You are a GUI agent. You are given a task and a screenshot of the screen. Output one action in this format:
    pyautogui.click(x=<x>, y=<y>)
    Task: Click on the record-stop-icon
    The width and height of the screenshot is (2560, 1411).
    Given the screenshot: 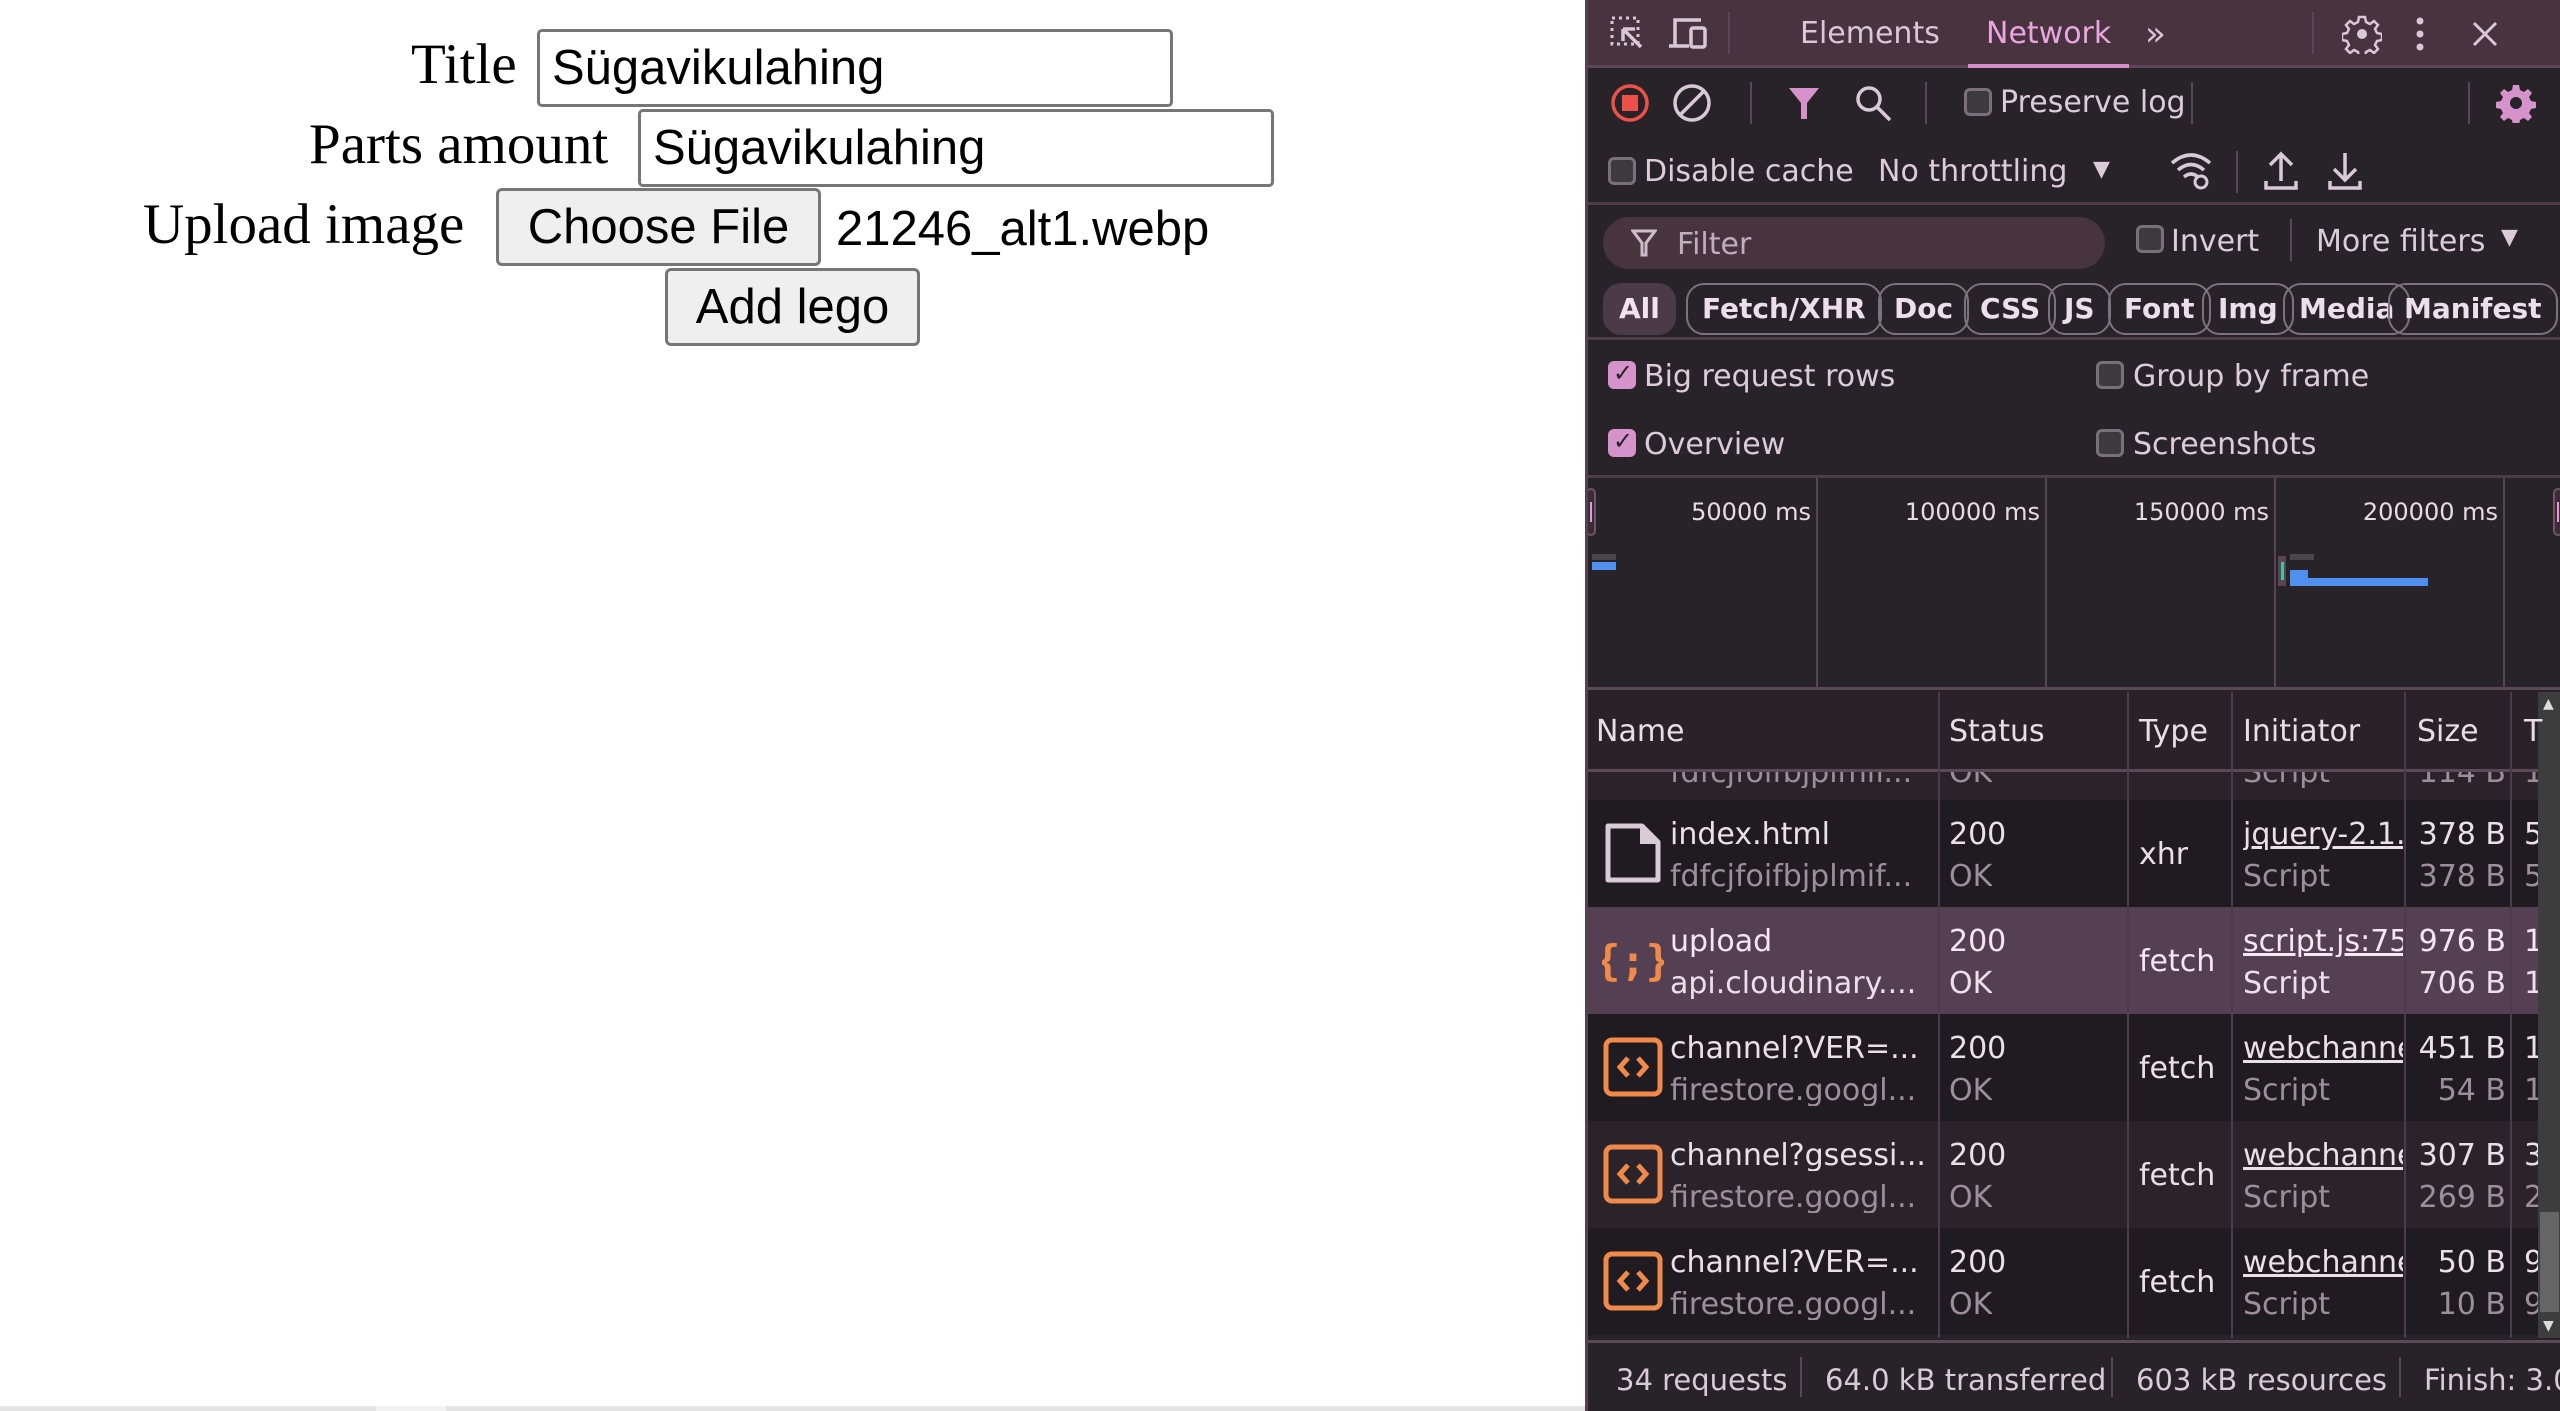 What is the action you would take?
    pyautogui.click(x=1630, y=102)
    